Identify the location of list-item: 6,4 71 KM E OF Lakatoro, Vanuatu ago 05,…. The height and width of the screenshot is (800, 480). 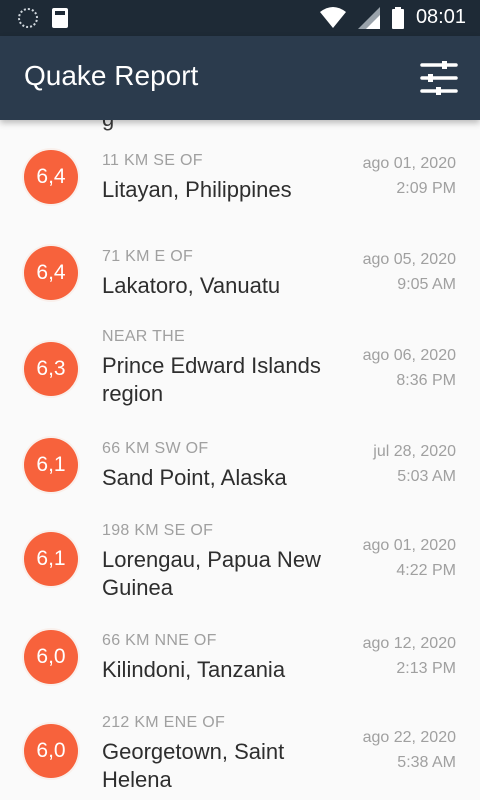
(240, 291).